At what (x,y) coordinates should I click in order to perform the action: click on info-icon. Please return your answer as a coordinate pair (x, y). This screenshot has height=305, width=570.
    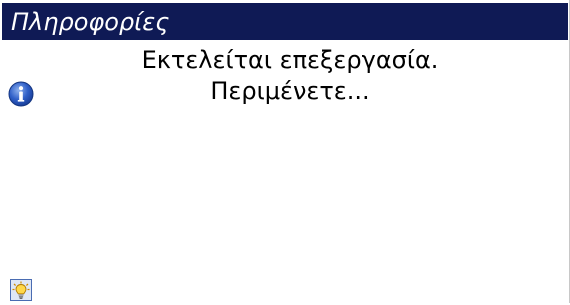
    Looking at the image, I should click on (21, 94).